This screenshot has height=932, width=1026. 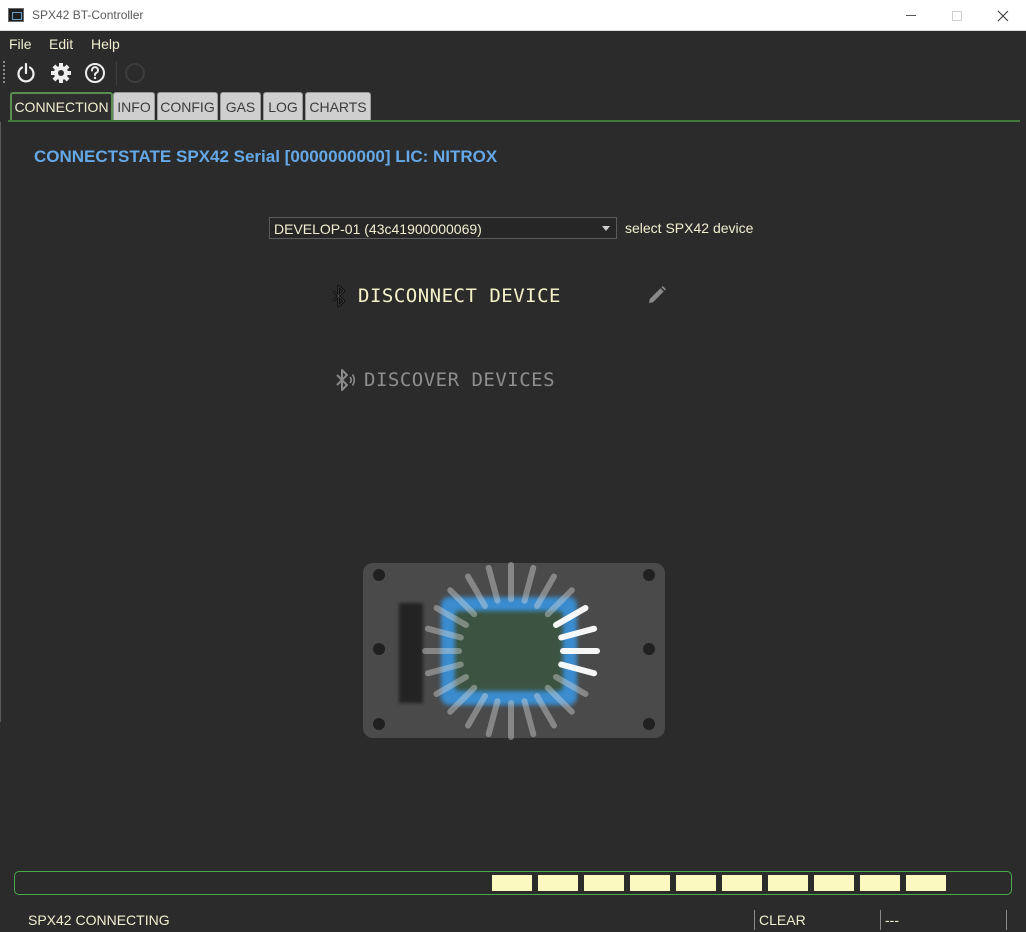 I want to click on tab-charts: CHARTS, so click(x=338, y=106).